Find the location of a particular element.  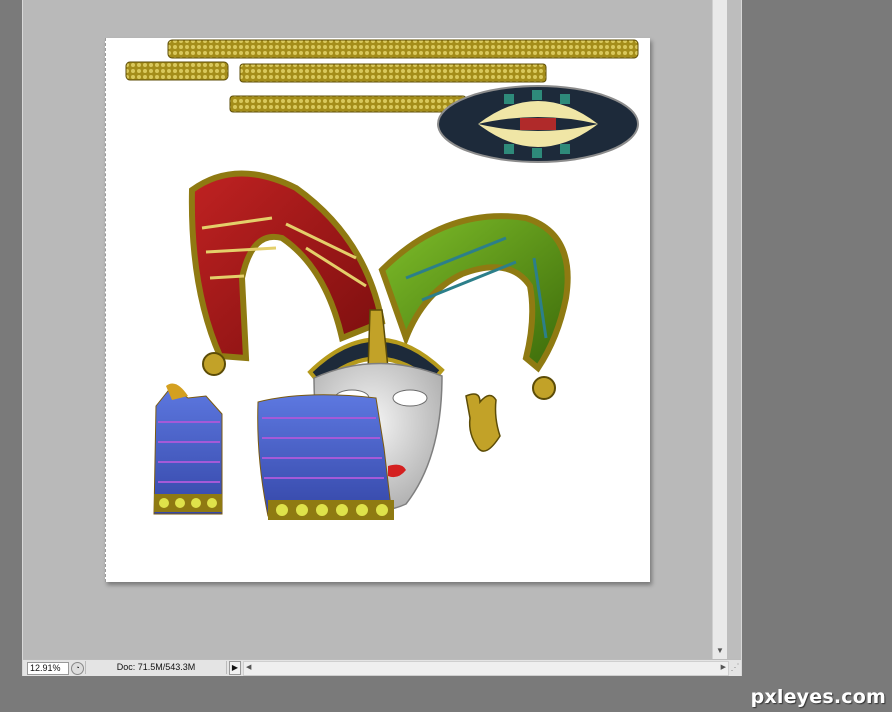

resize-grip-icon: ⋰ is located at coordinates (735, 667).